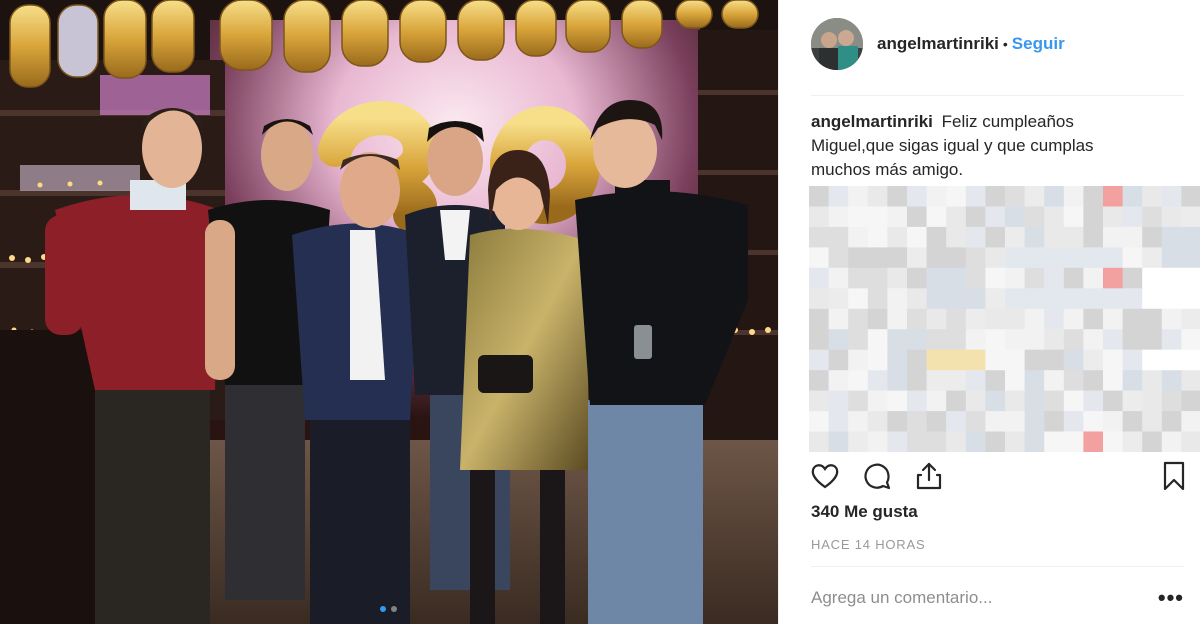  I want to click on carousel-dot, so click(394, 609).